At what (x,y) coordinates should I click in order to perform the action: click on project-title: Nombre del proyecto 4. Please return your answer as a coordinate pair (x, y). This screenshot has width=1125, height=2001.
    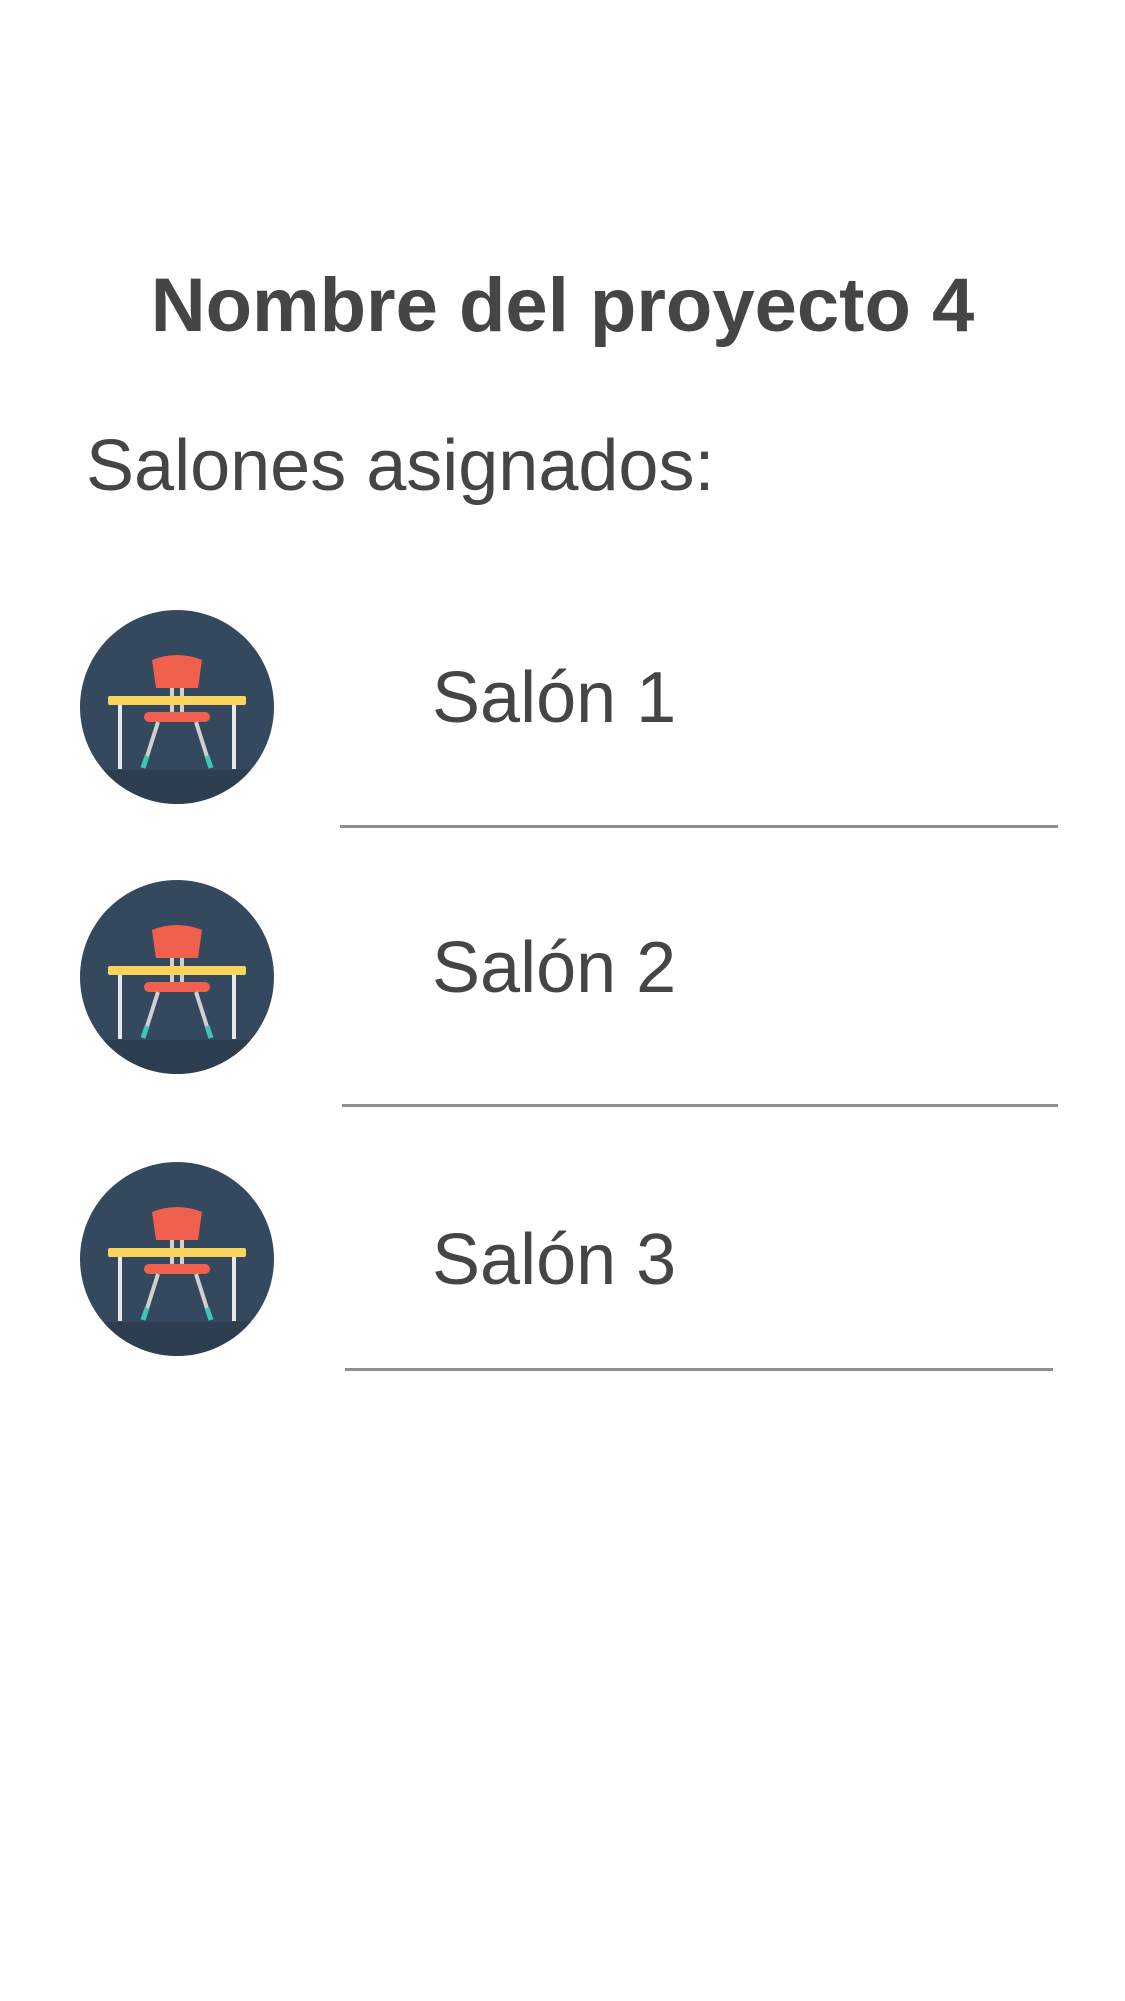
    Looking at the image, I should click on (562, 305).